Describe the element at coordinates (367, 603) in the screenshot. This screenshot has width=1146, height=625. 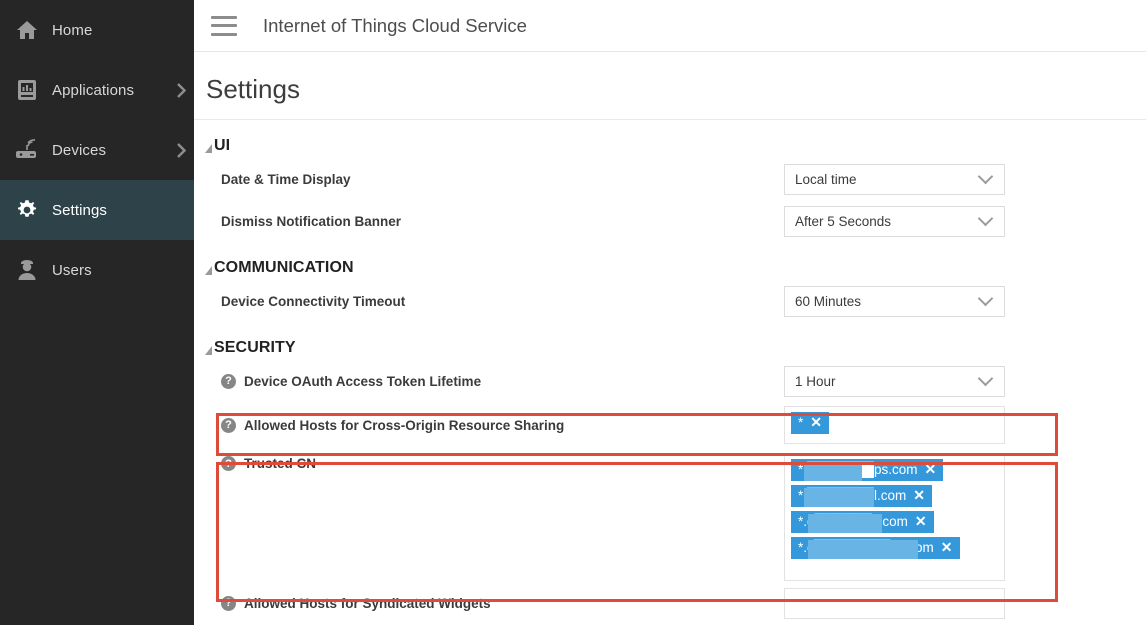
I see `setting-label-text: Allowed Hosts for Syndicated Widgets` at that location.